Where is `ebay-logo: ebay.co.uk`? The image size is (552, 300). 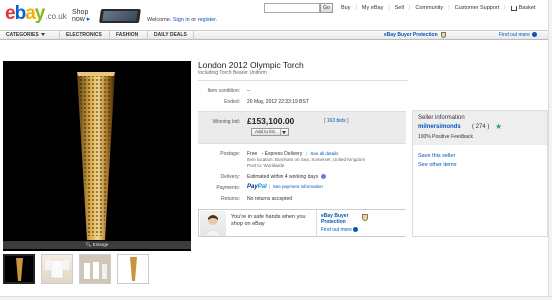
ebay-logo: ebay.co.uk is located at coordinates (36, 15).